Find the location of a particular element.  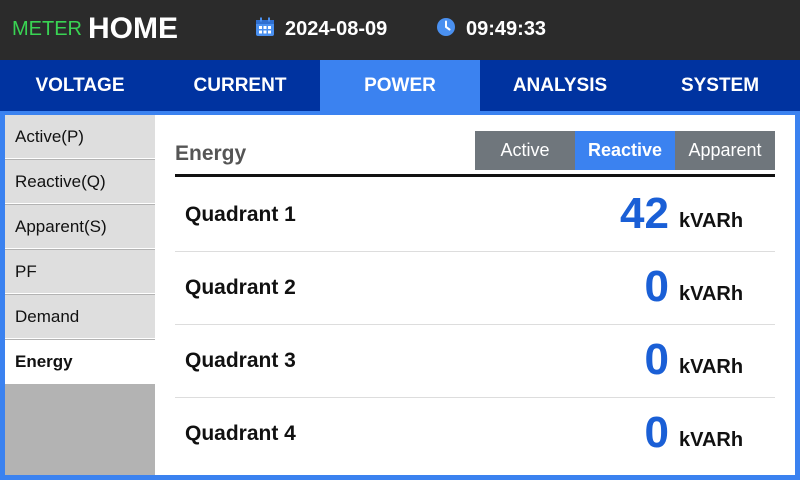

quadrant-label: Quadrant 1 is located at coordinates (240, 214).